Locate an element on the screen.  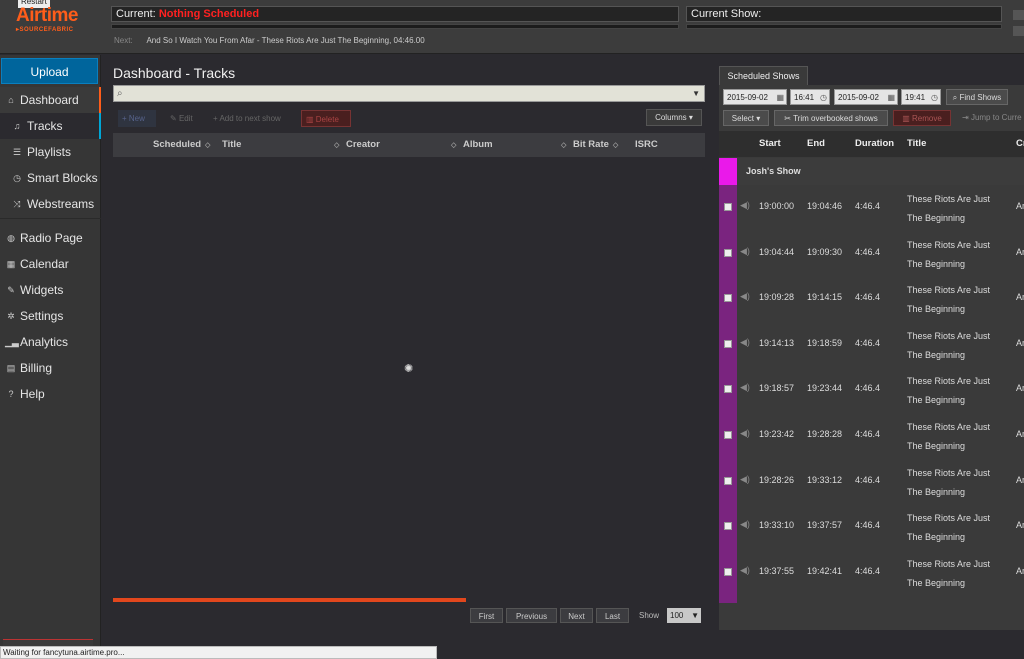
list-icon: ☰ is located at coordinates (17, 152).